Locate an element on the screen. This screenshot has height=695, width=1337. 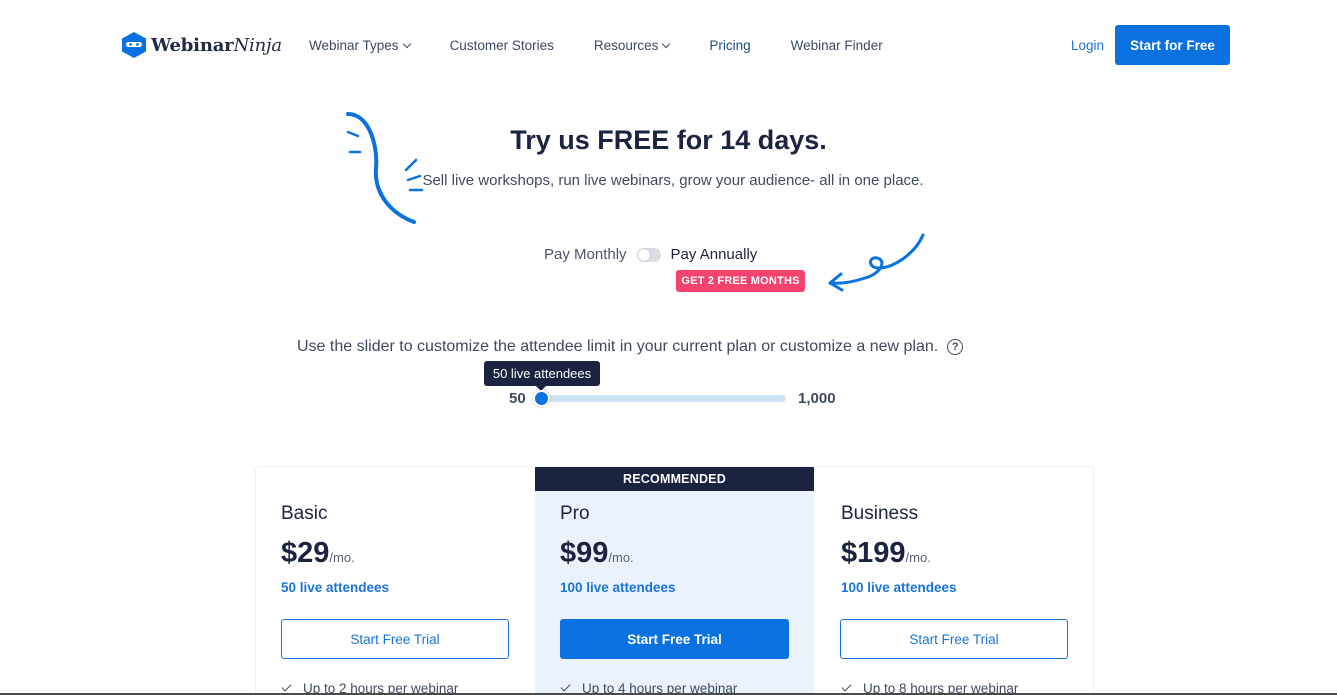
logo-text: WebinarNinja is located at coordinates (216, 45).